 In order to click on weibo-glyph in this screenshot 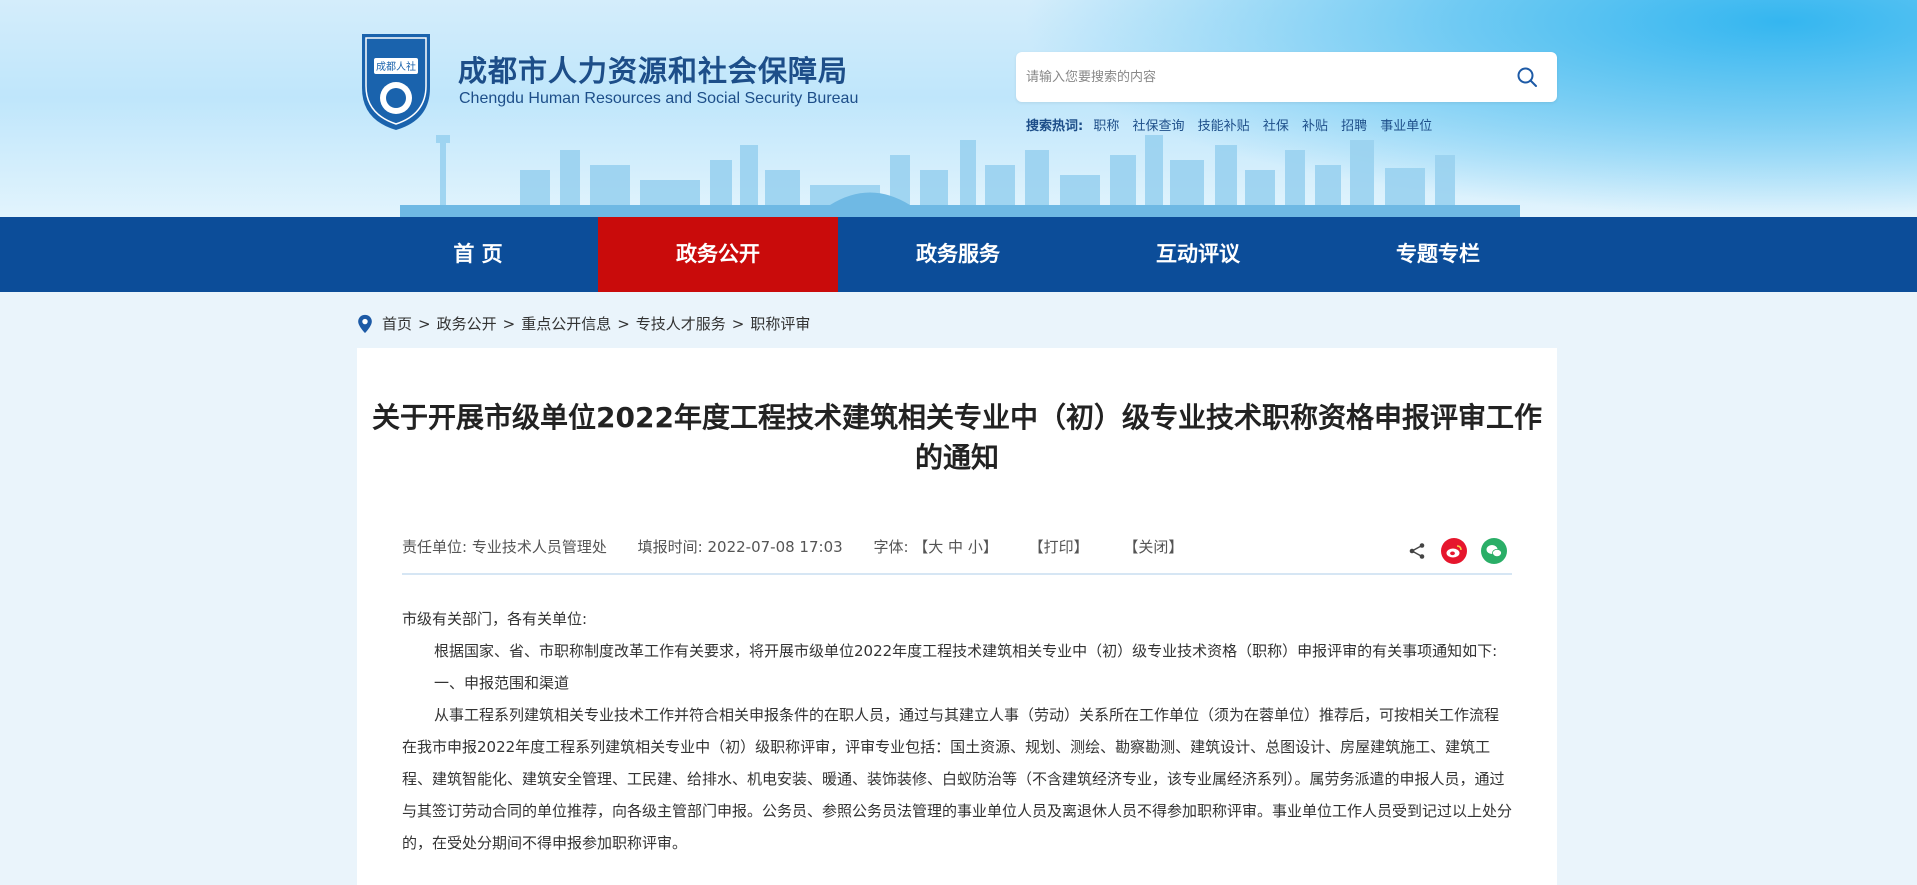, I will do `click(1454, 551)`.